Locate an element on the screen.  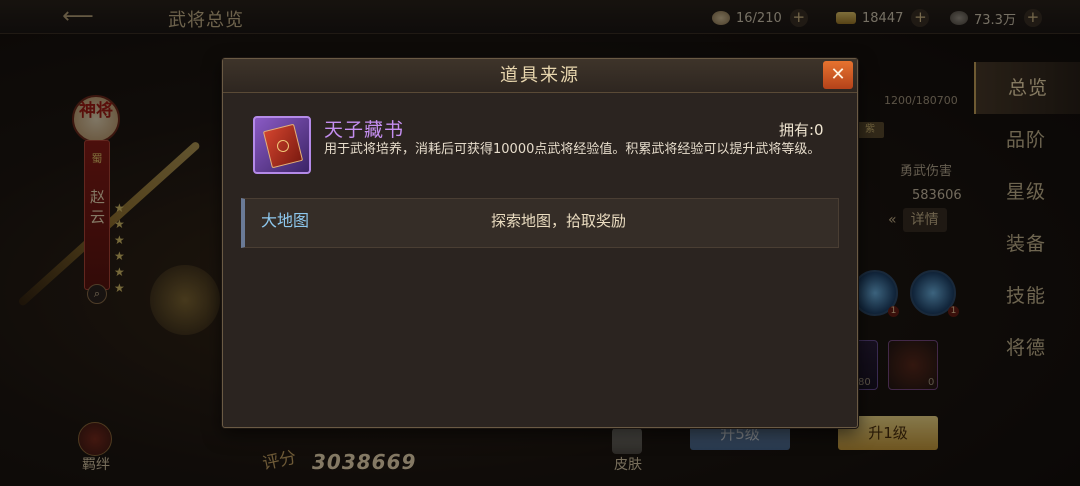
source-name: 大地图 is located at coordinates (285, 223).